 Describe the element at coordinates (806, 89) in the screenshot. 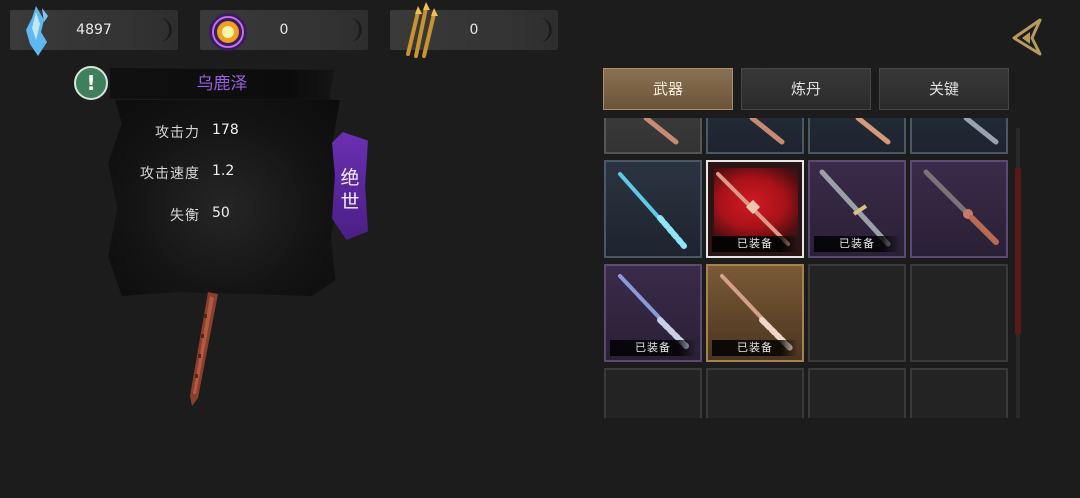

I see `tab-alchemy: 炼丹` at that location.